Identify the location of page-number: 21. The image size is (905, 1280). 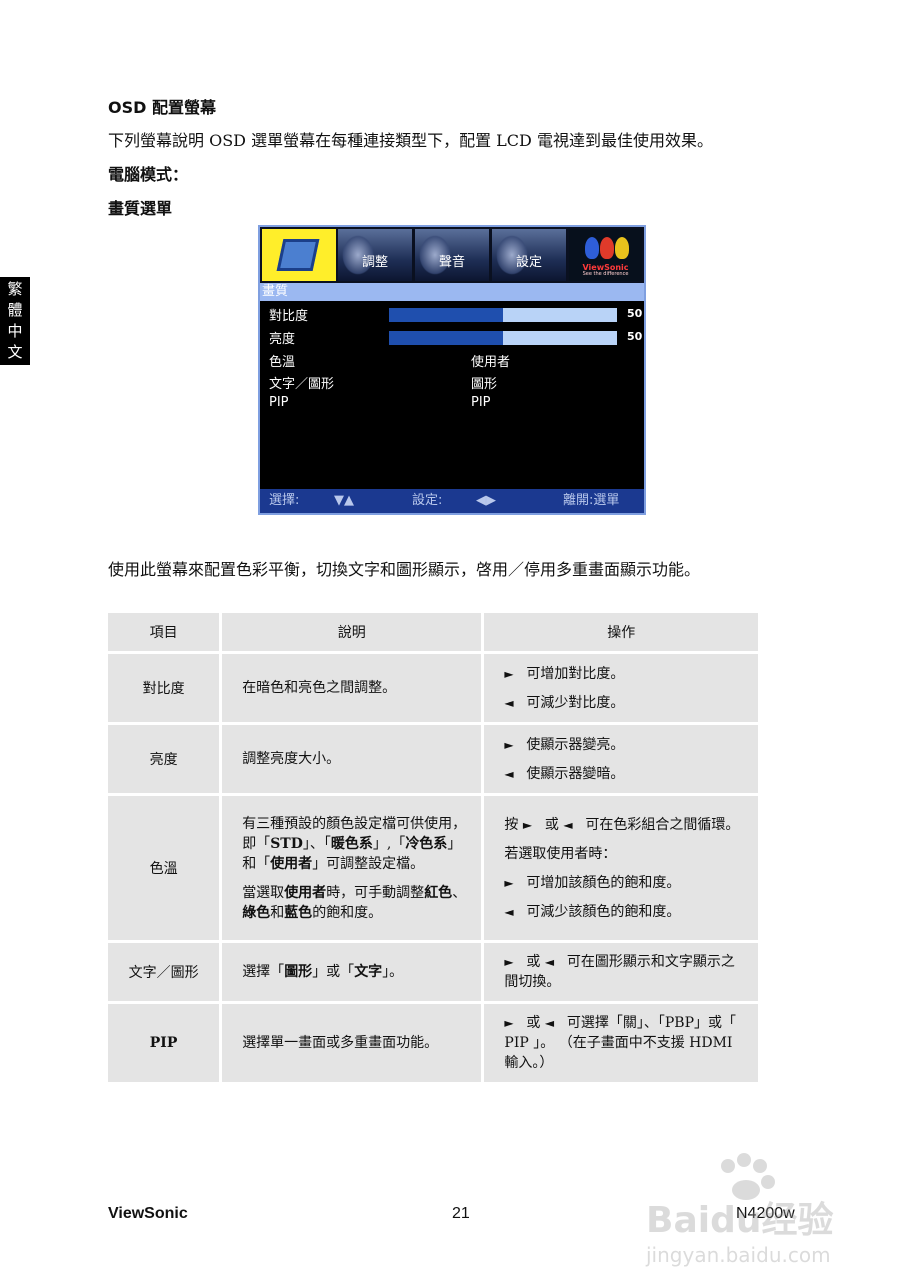
(461, 1213).